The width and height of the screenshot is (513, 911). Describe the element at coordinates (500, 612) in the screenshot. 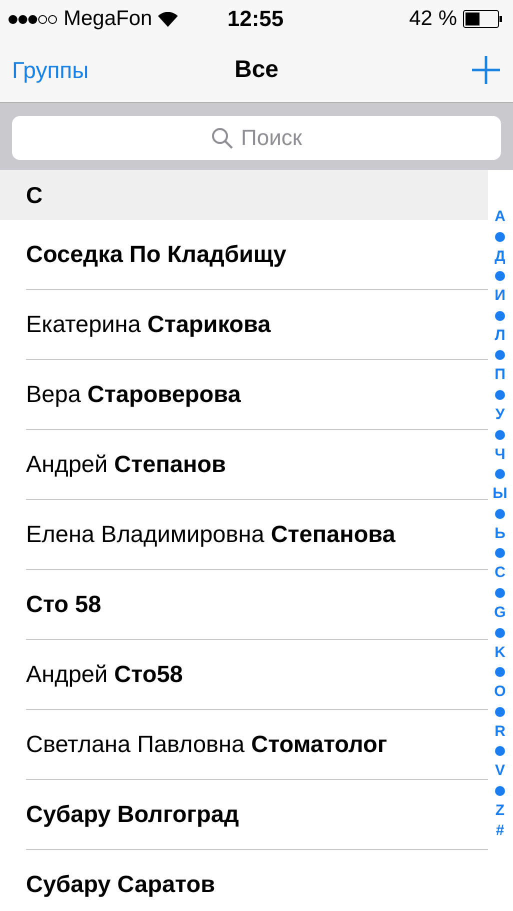

I see `index-letter: G` at that location.